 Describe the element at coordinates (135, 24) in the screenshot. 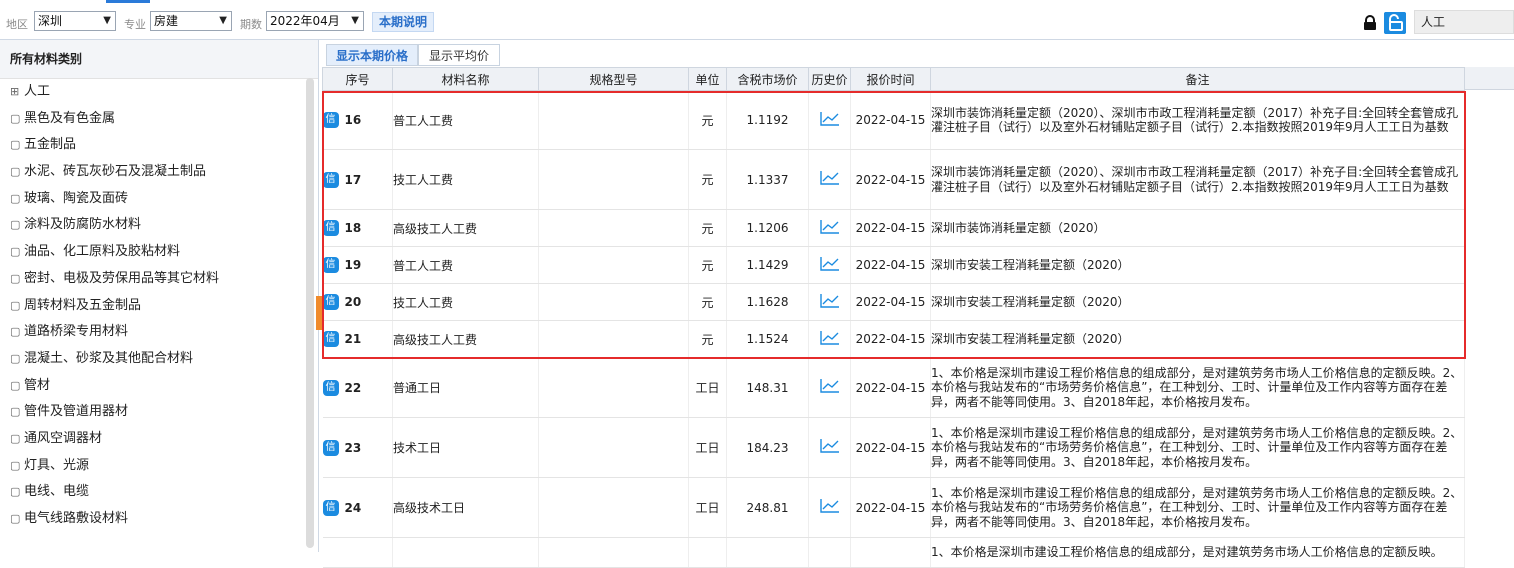

I see `major-label: 专业` at that location.